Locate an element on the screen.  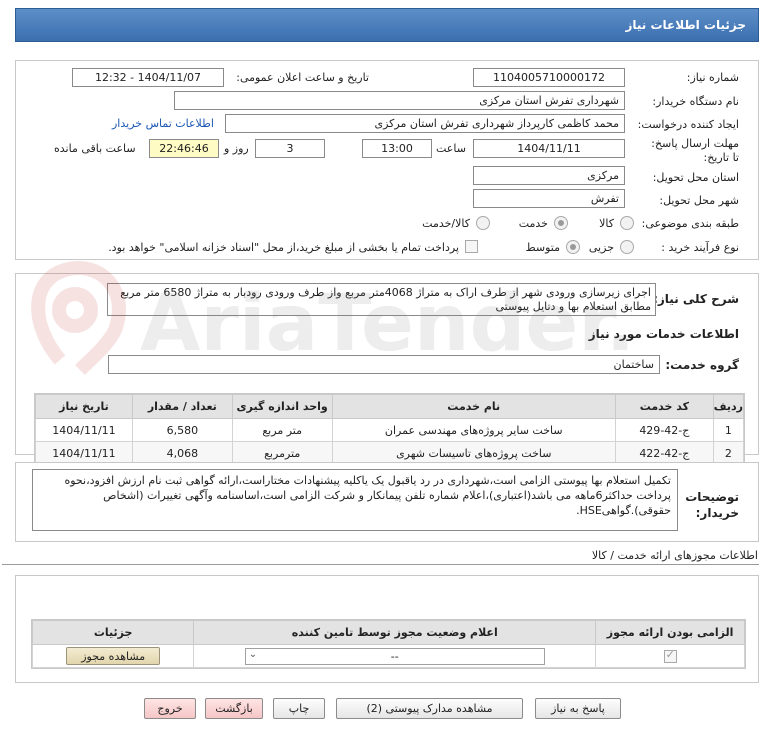
category-label: طبقه بندی موضوعی: is located at coordinates (690, 223).